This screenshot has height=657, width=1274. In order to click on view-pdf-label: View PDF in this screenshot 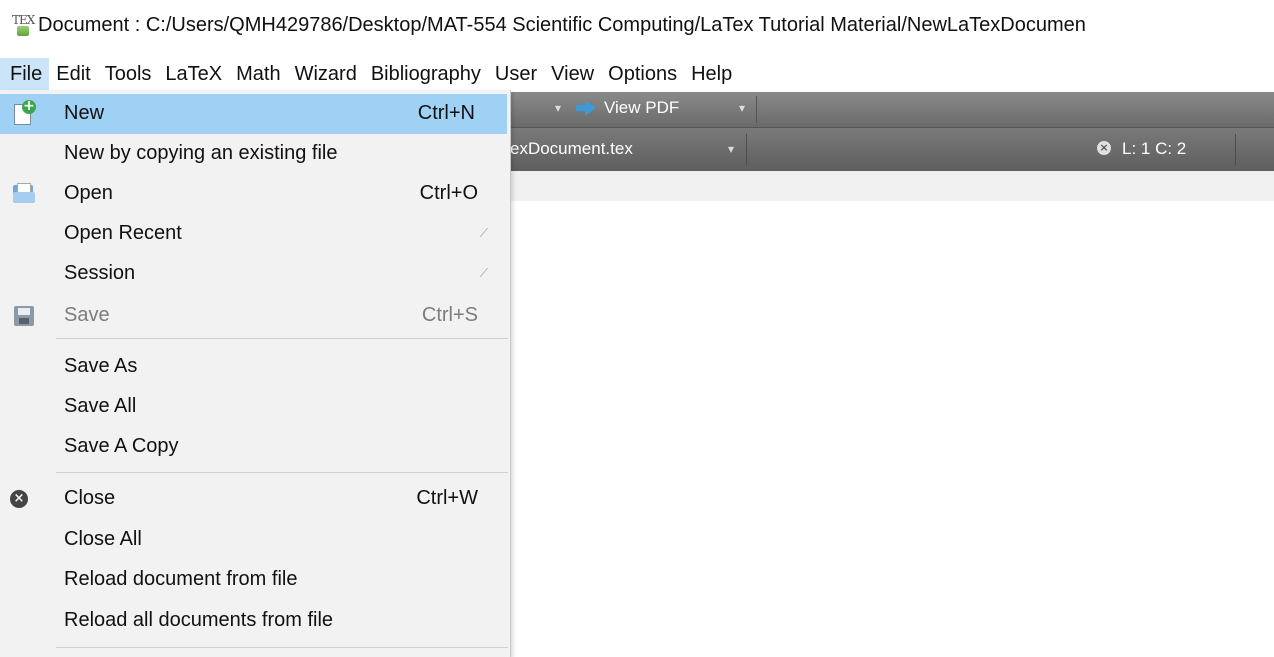, I will do `click(642, 107)`.